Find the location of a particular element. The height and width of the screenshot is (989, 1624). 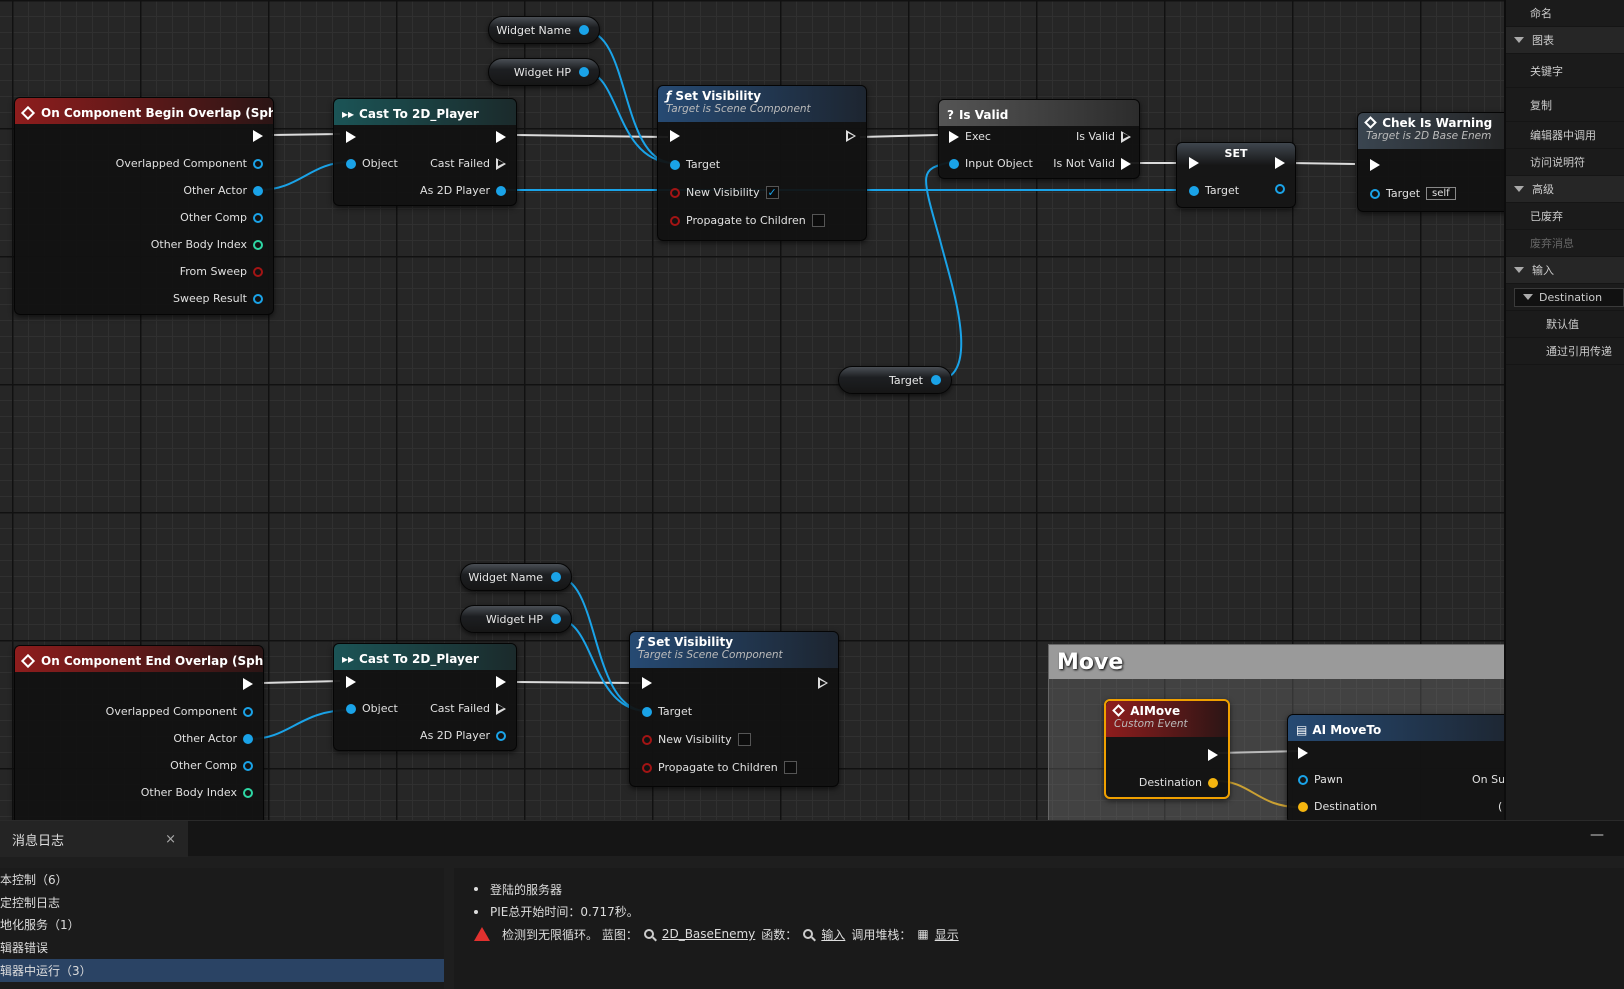

details-row: 默认值 is located at coordinates (1565, 324).